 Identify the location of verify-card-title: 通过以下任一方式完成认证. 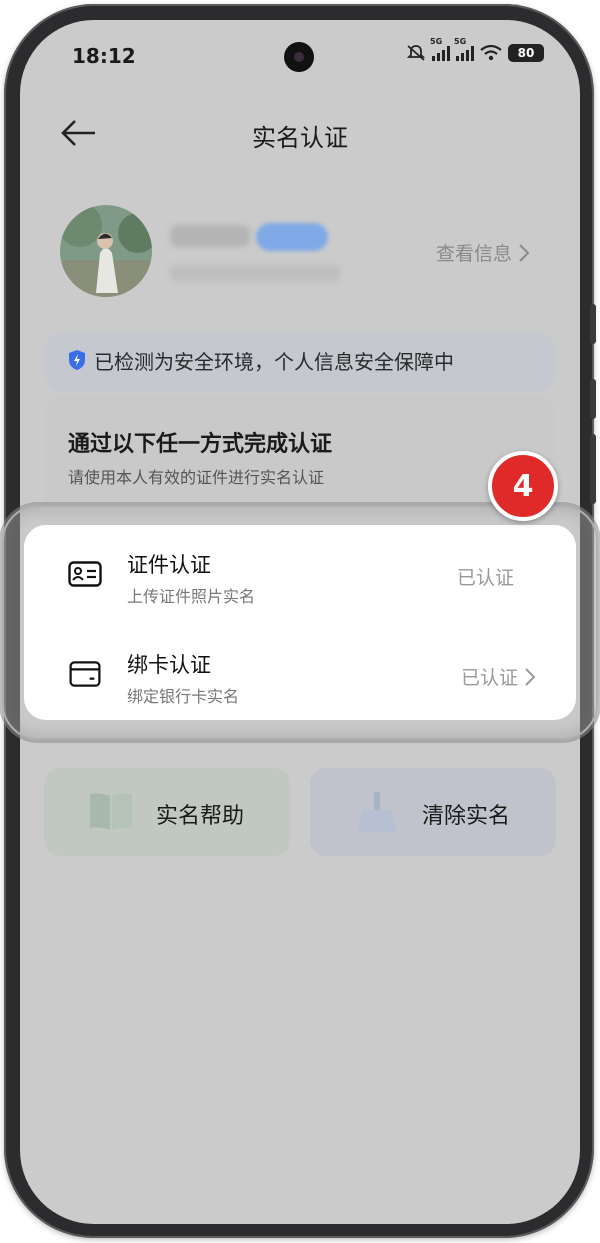
(200, 444).